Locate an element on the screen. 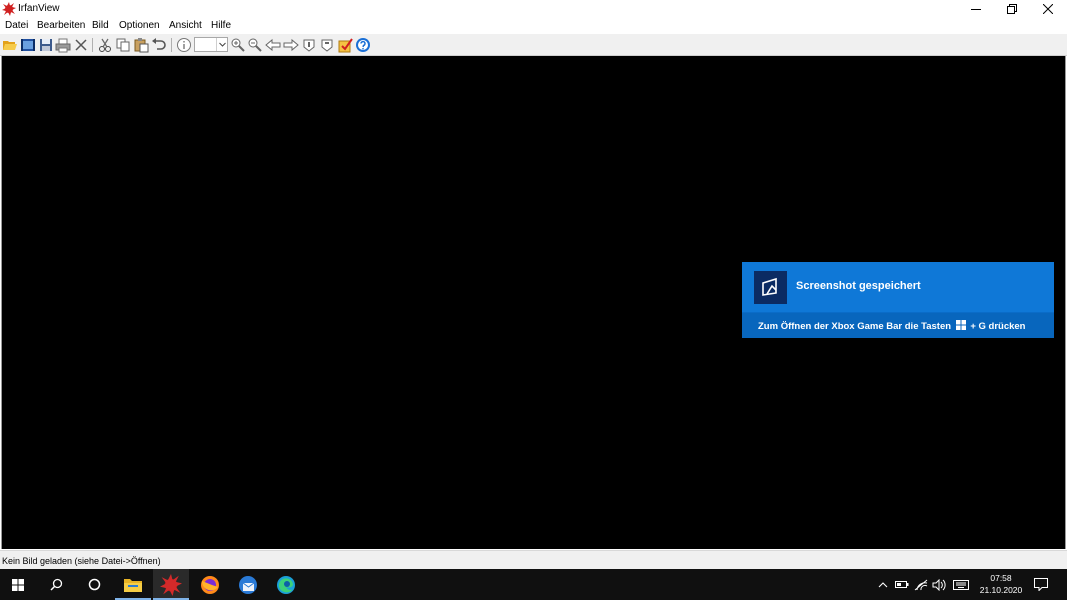 The width and height of the screenshot is (1067, 600). close-button is located at coordinates (1048, 9).